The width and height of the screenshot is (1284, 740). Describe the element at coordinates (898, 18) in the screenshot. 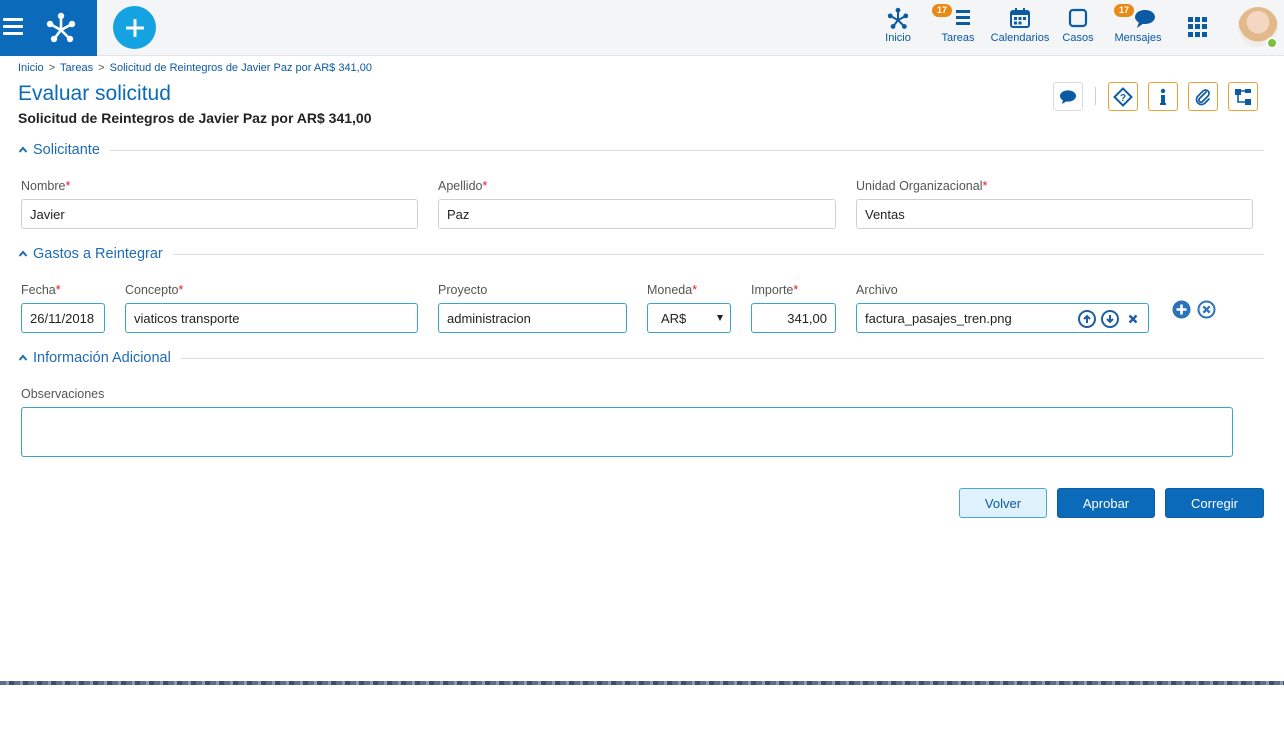

I see `process-home-icon` at that location.